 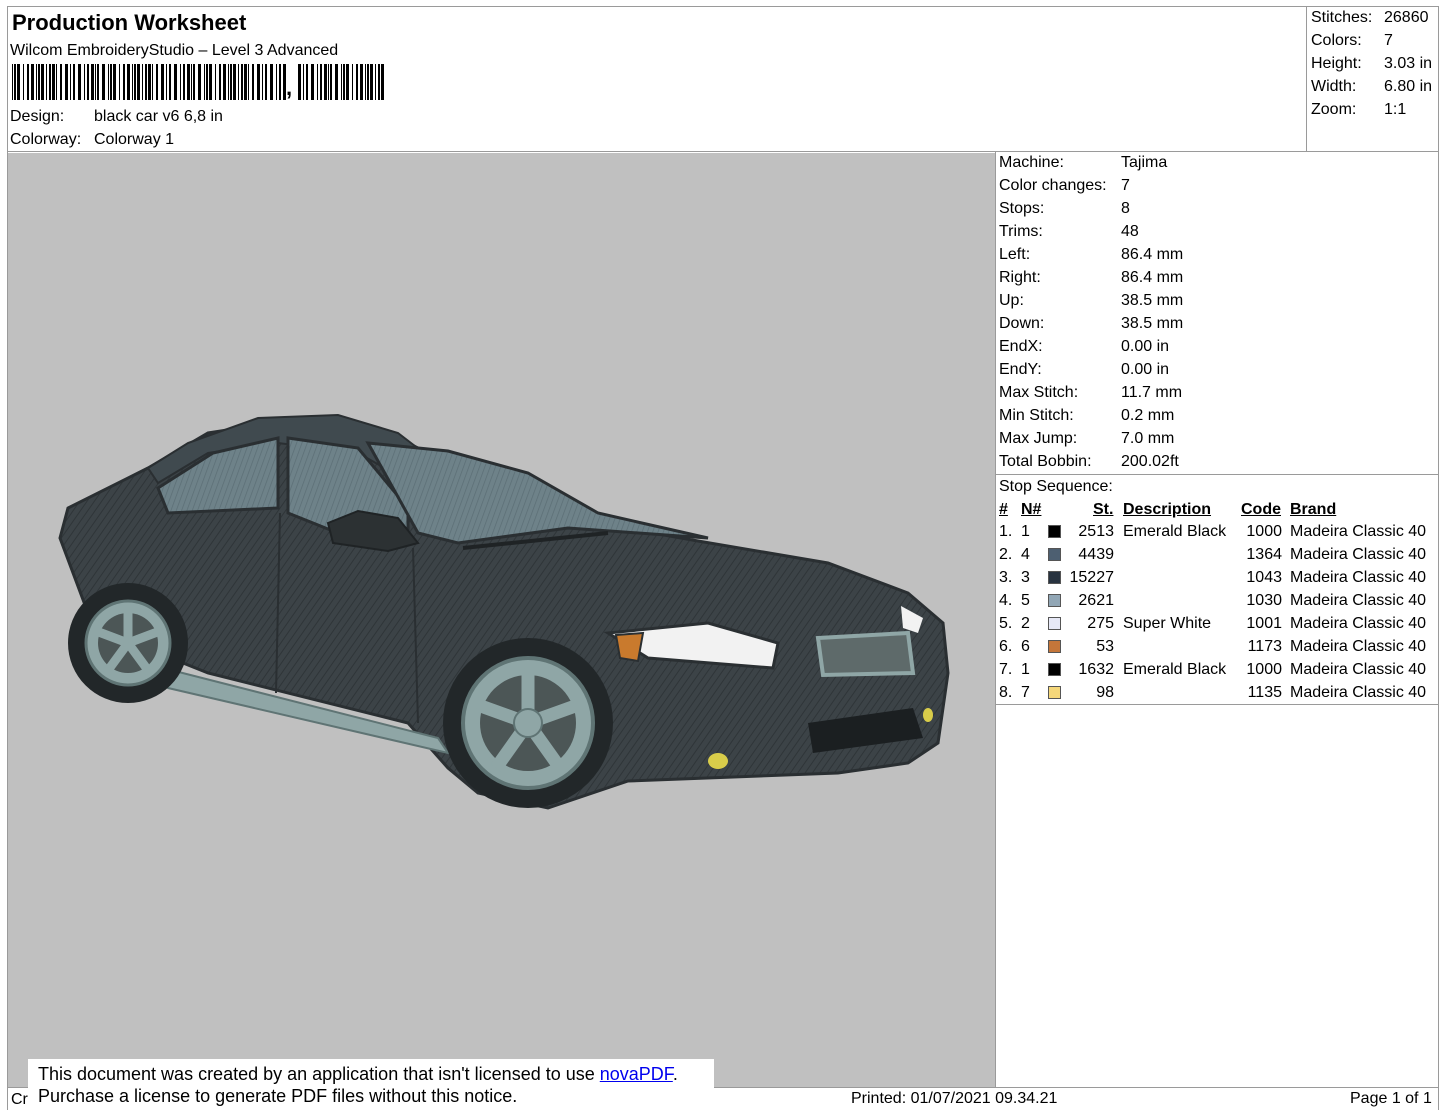 I want to click on detail-label: Trims:, so click(x=1021, y=231).